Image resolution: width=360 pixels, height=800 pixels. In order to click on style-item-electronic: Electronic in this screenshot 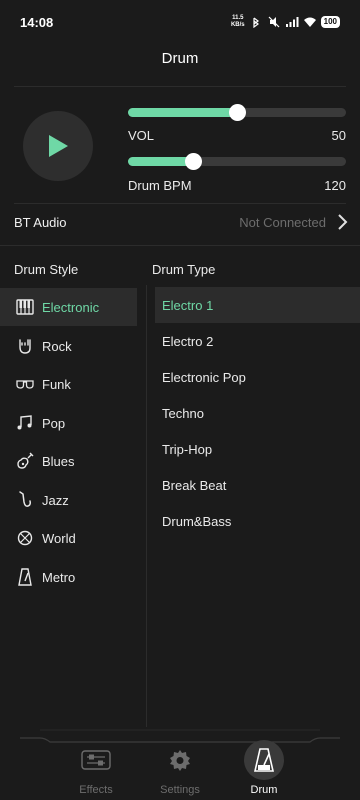, I will do `click(68, 307)`.